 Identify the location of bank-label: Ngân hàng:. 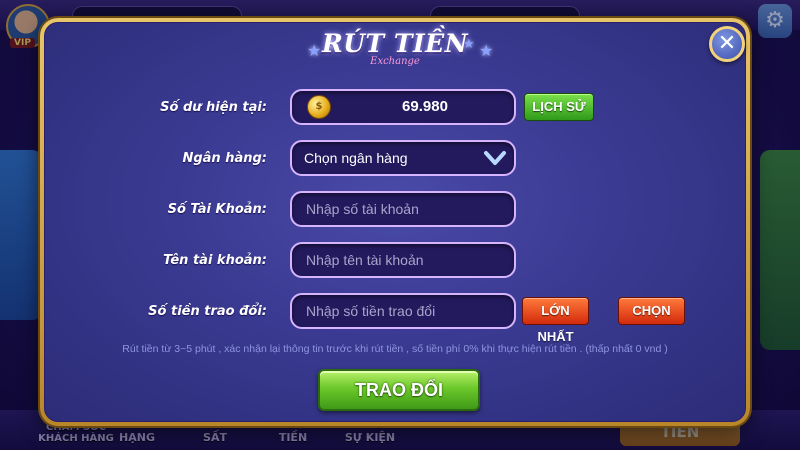
(224, 158).